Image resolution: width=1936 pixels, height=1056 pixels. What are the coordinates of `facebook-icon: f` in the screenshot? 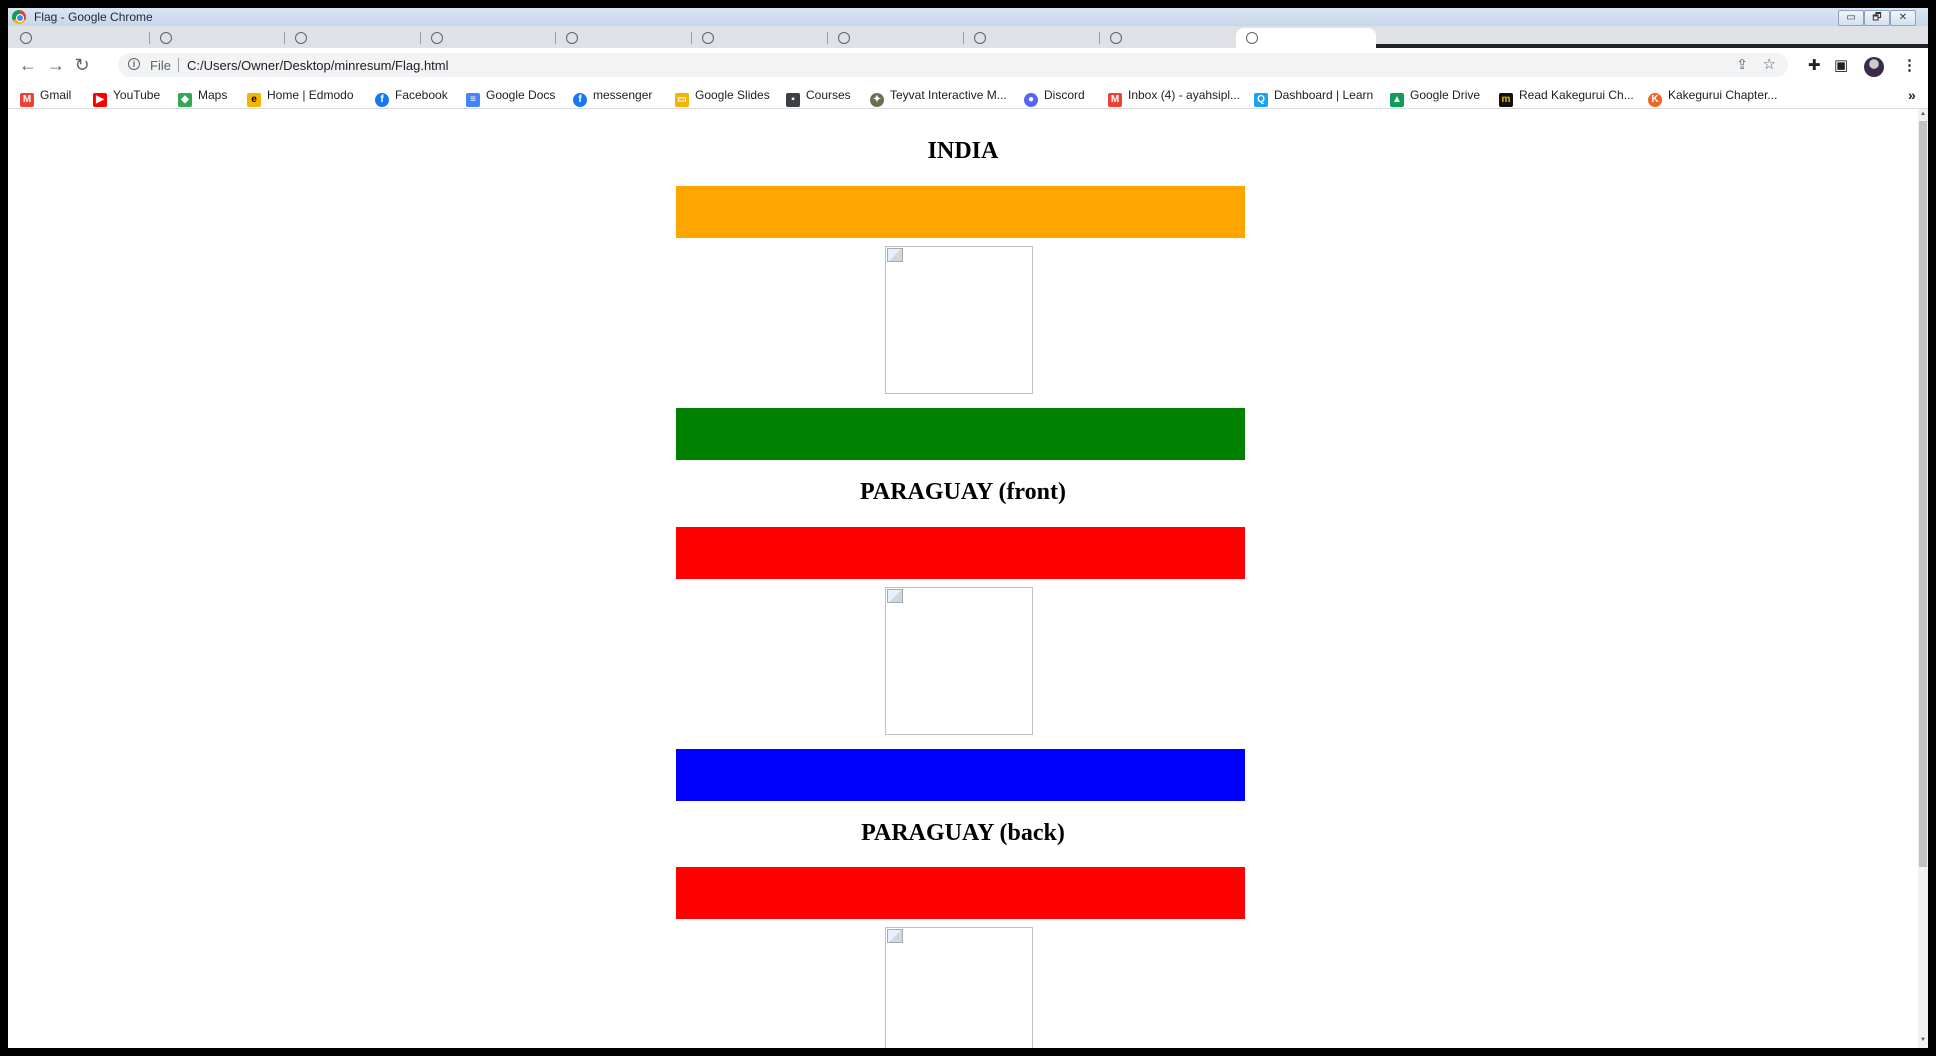 It's located at (382, 100).